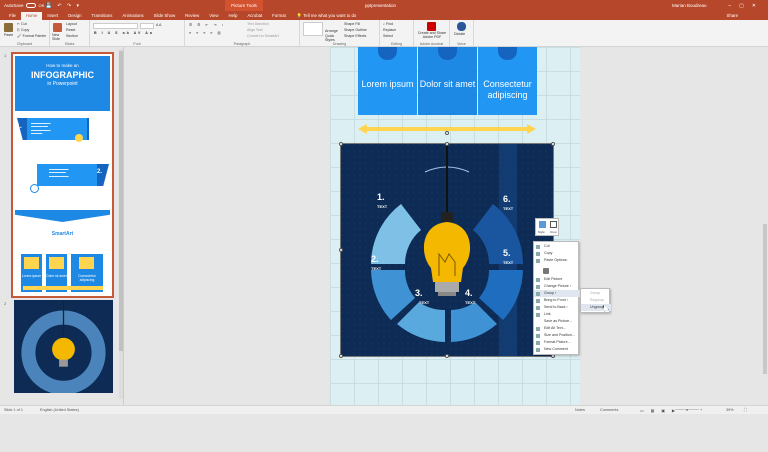  What do you see at coordinates (57, 27) in the screenshot?
I see `new-slide-icon` at bounding box center [57, 27].